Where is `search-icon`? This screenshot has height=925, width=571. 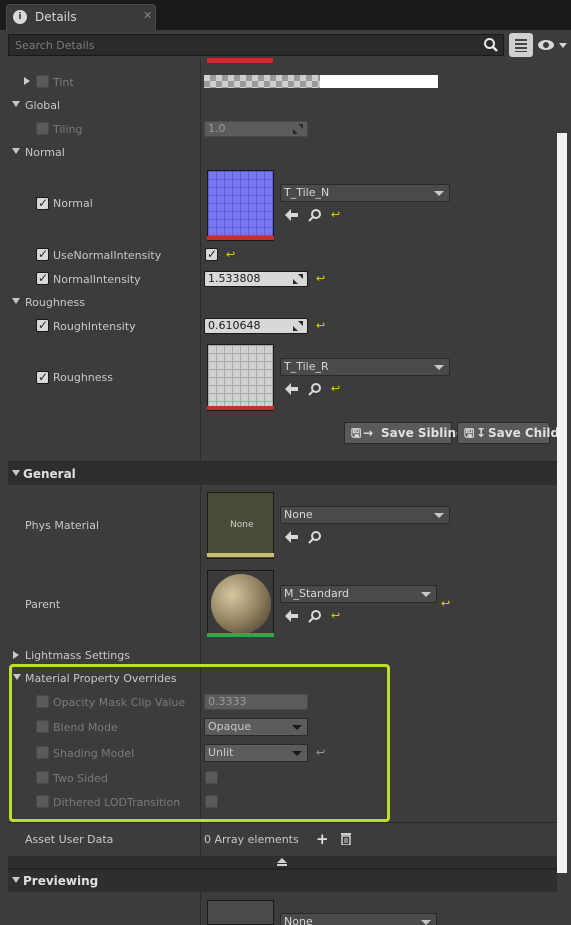
search-icon is located at coordinates (491, 46).